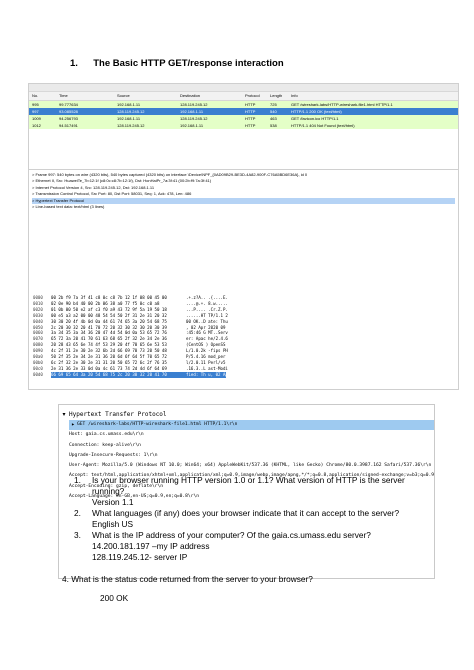  Describe the element at coordinates (273, 111) in the screenshot. I see `packet-length: 540` at that location.